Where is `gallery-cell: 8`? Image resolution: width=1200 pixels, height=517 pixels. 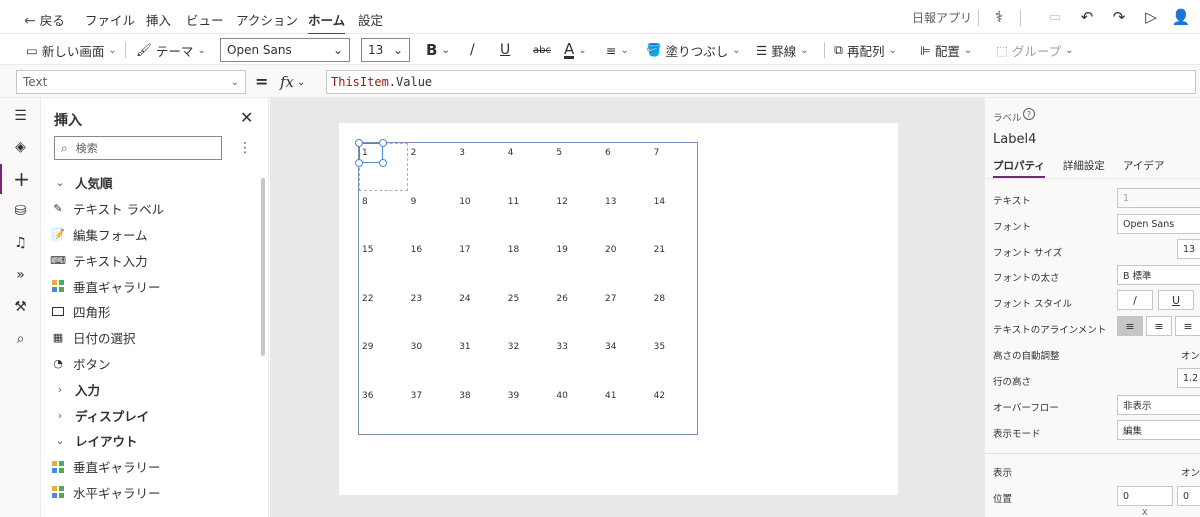 gallery-cell: 8 is located at coordinates (383, 216).